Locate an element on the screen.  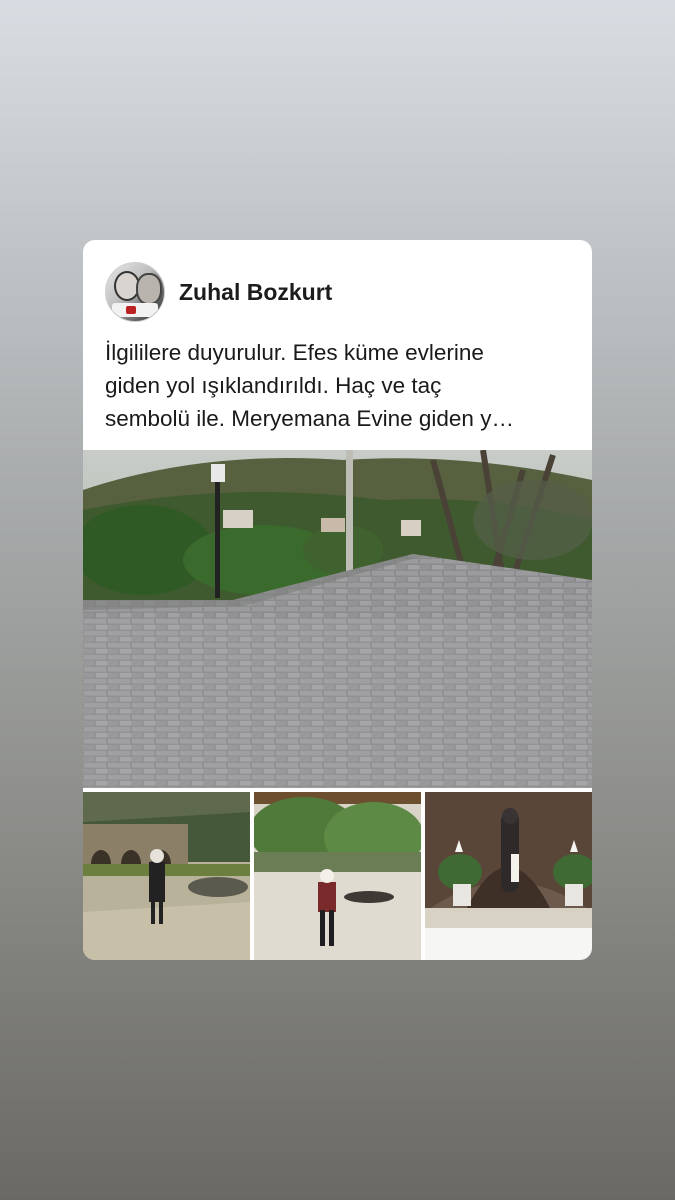
avatar is located at coordinates (135, 292).